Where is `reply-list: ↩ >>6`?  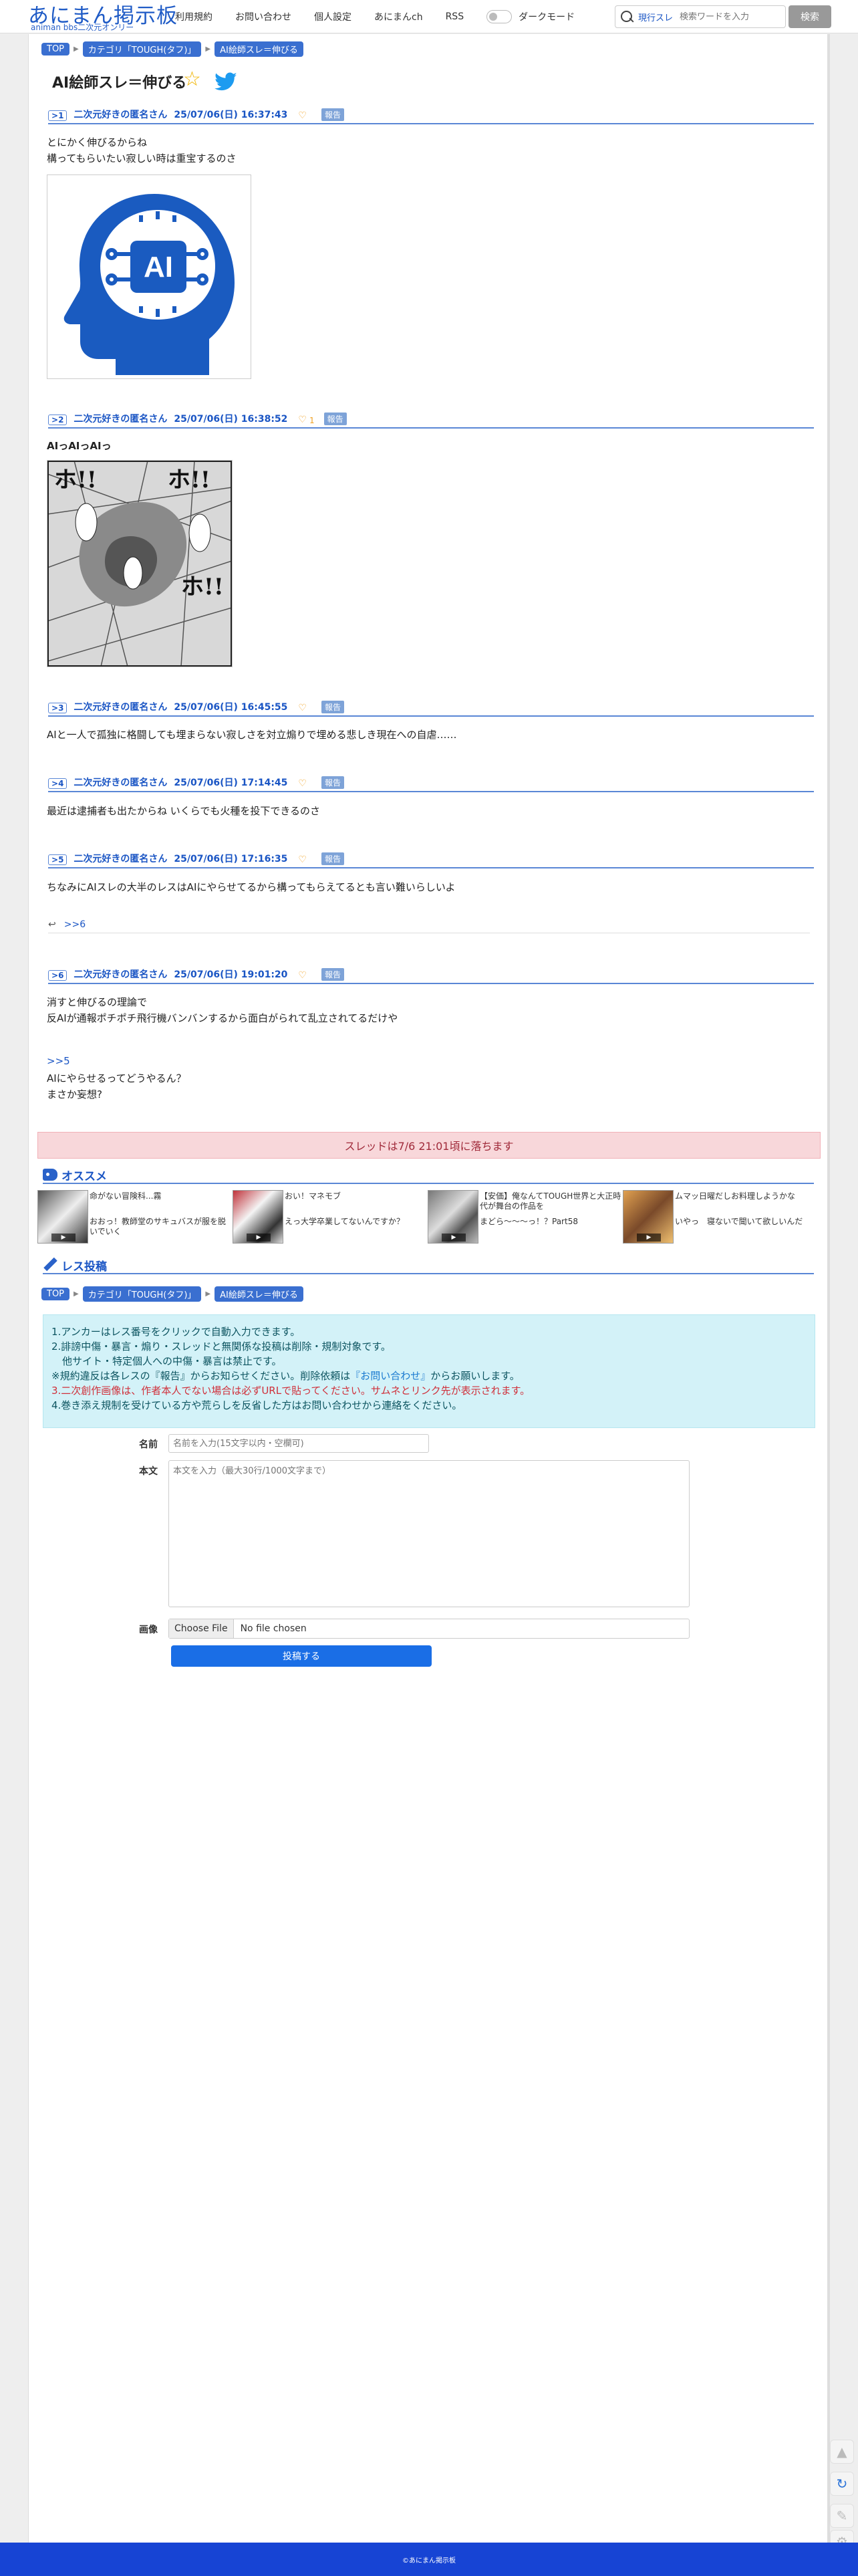
reply-list: ↩ >>6 is located at coordinates (429, 924).